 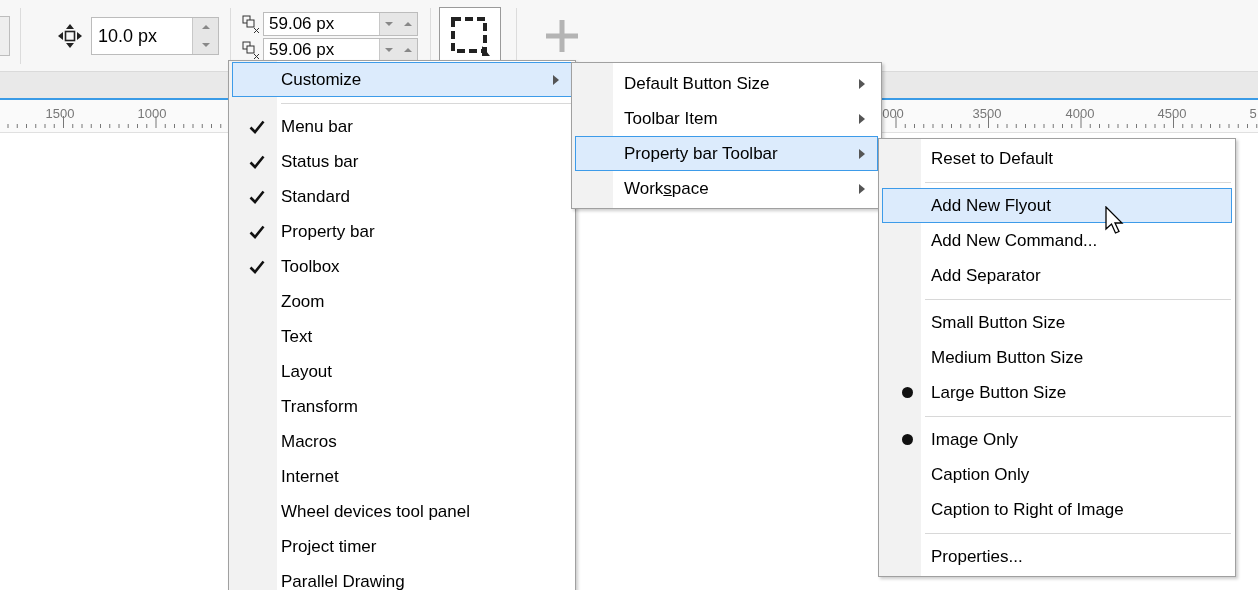 What do you see at coordinates (402, 79) in the screenshot?
I see `menu-item: Customize` at bounding box center [402, 79].